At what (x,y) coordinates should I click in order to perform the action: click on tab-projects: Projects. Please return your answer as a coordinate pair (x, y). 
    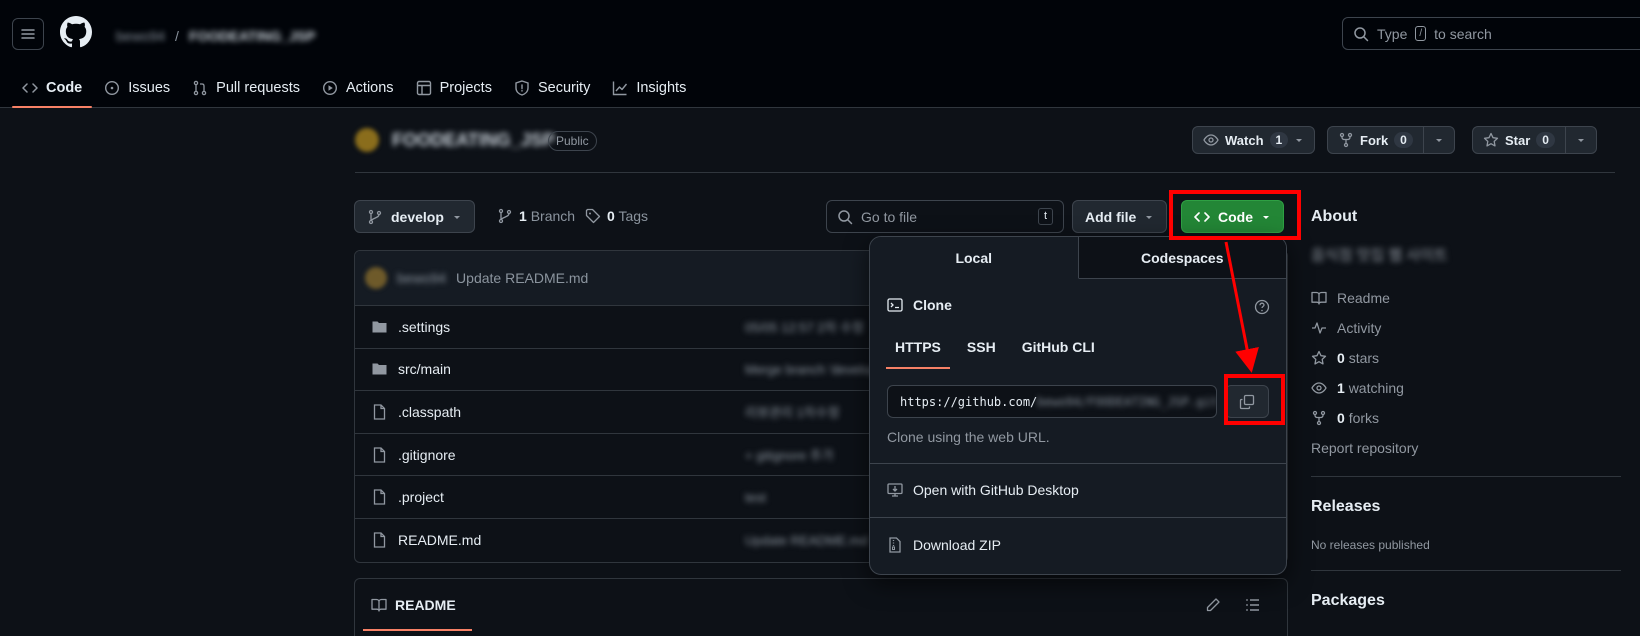
    Looking at the image, I should click on (454, 88).